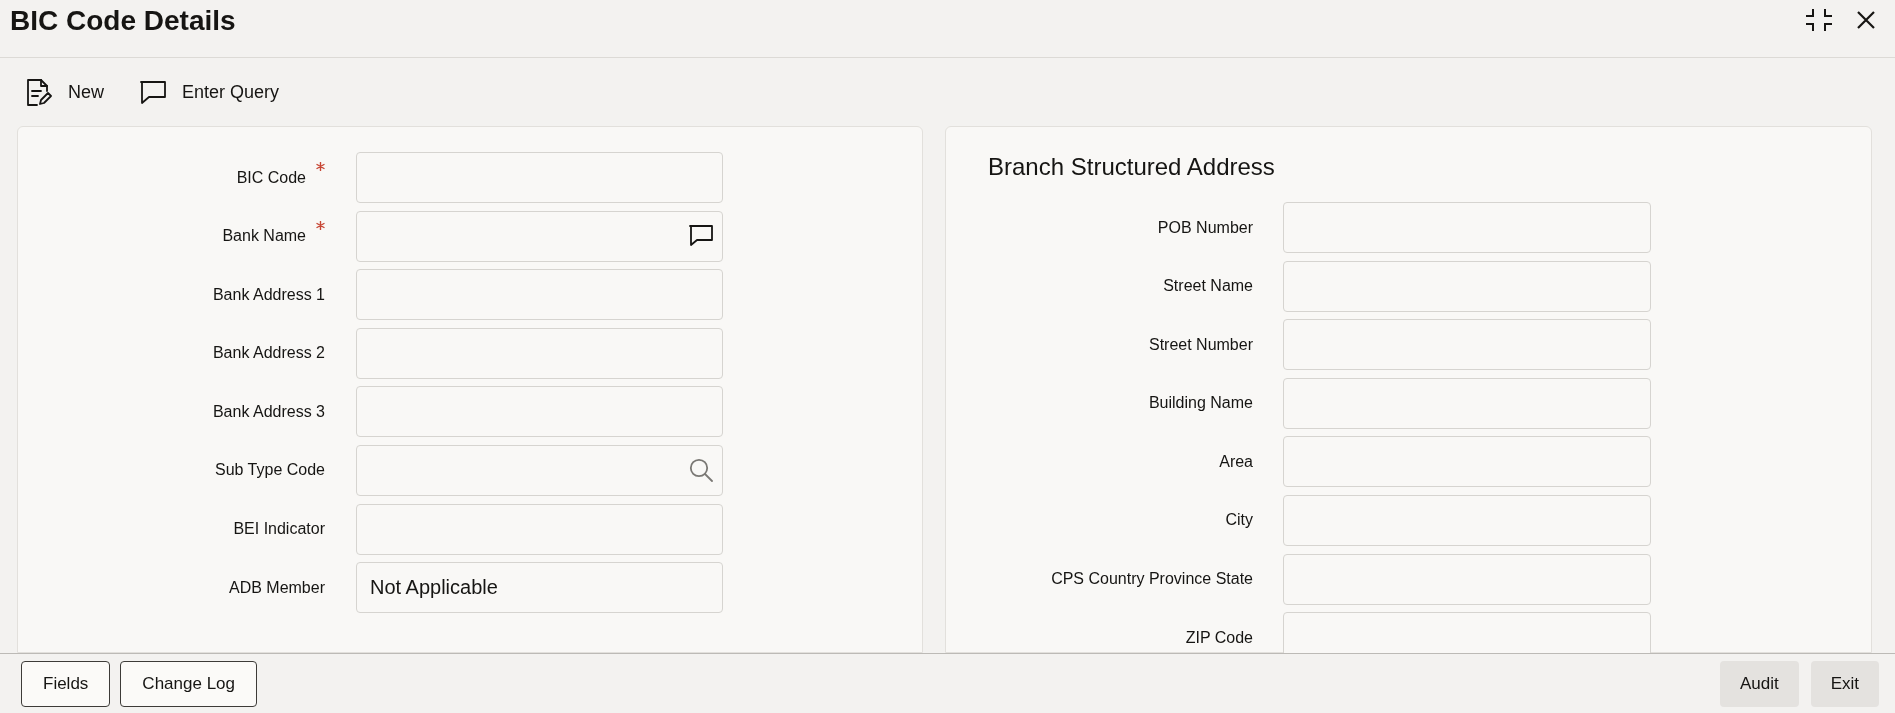 The width and height of the screenshot is (1895, 713). What do you see at coordinates (539, 588) in the screenshot?
I see `input-field: Not Applicable` at bounding box center [539, 588].